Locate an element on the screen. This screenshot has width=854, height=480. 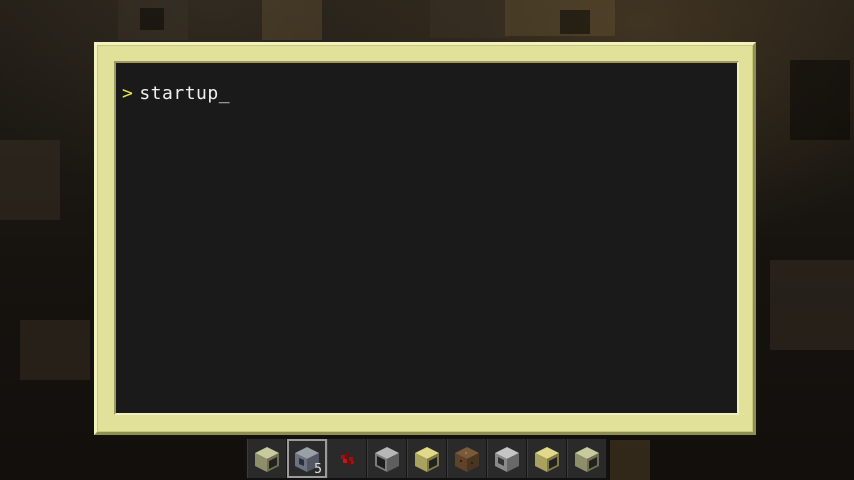
dirt-block-icon is located at coordinates (467, 459).